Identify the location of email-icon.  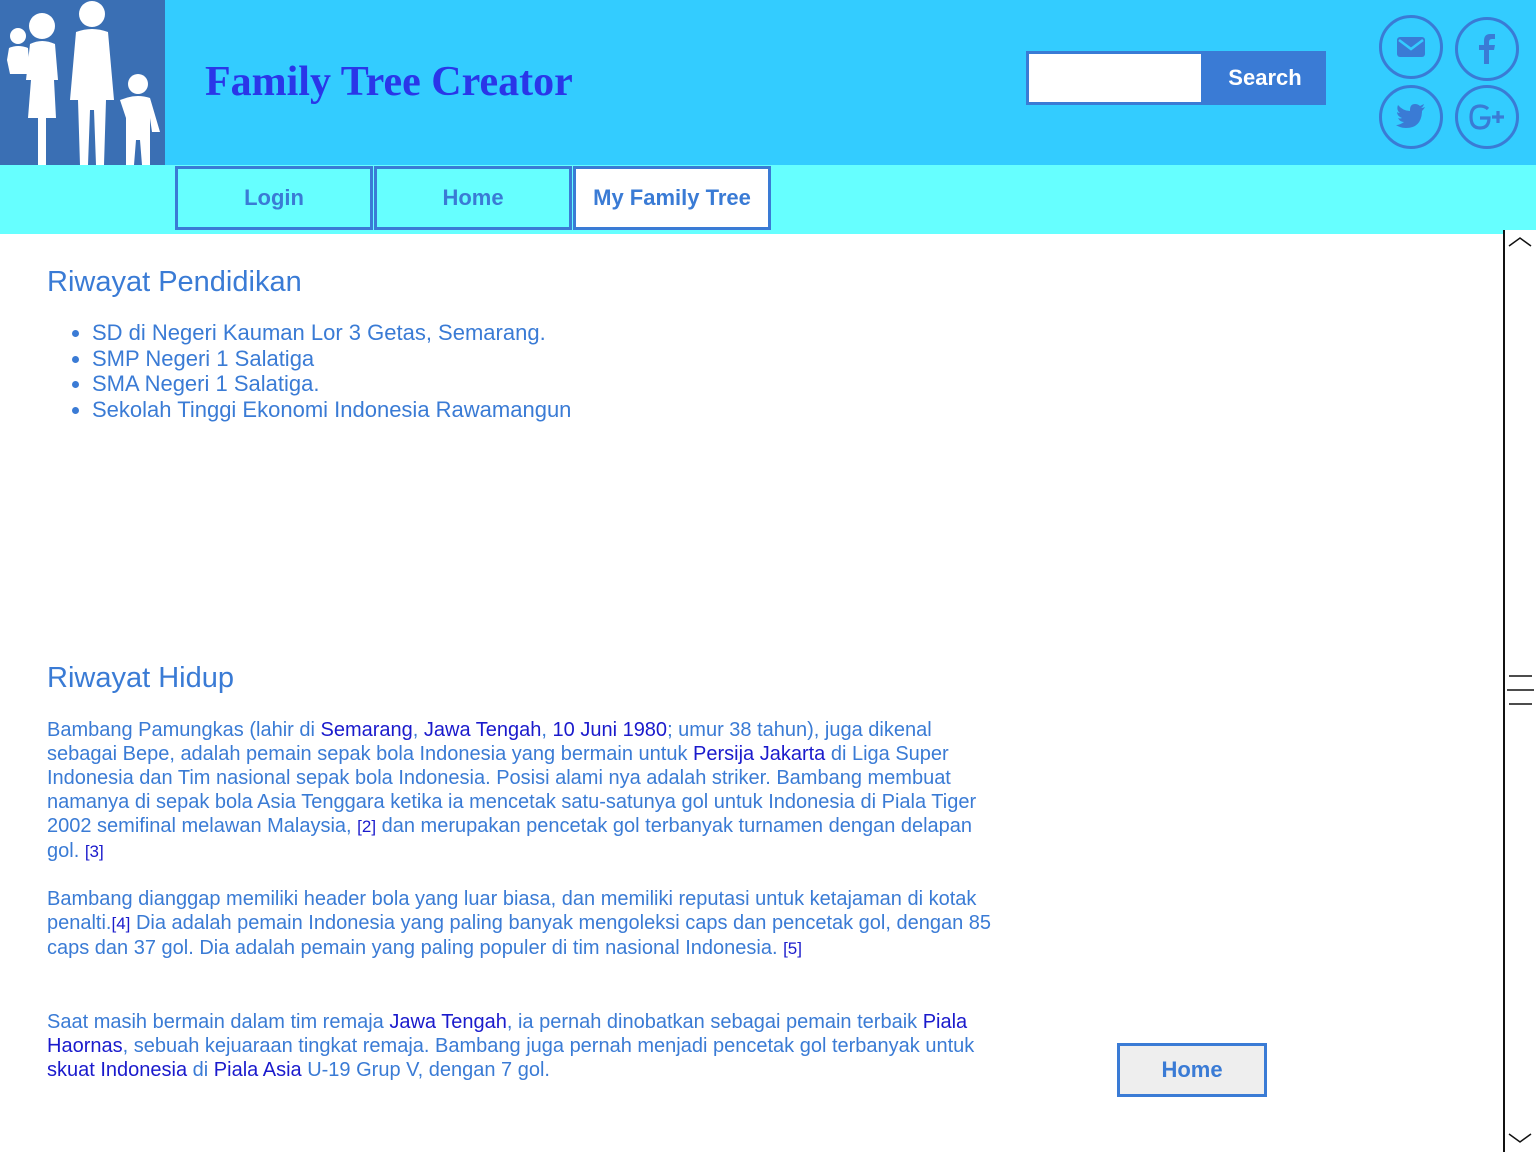
(1411, 47).